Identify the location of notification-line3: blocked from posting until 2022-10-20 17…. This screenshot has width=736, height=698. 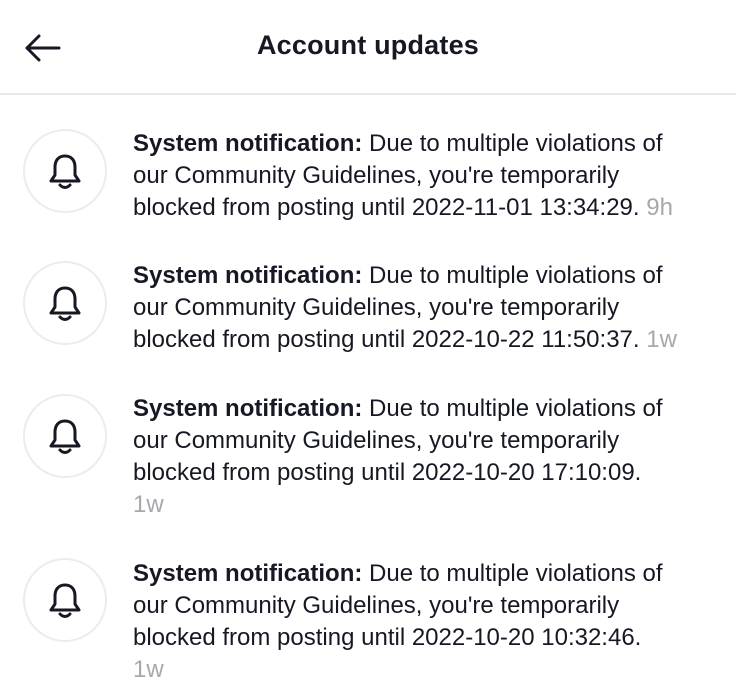
(387, 472).